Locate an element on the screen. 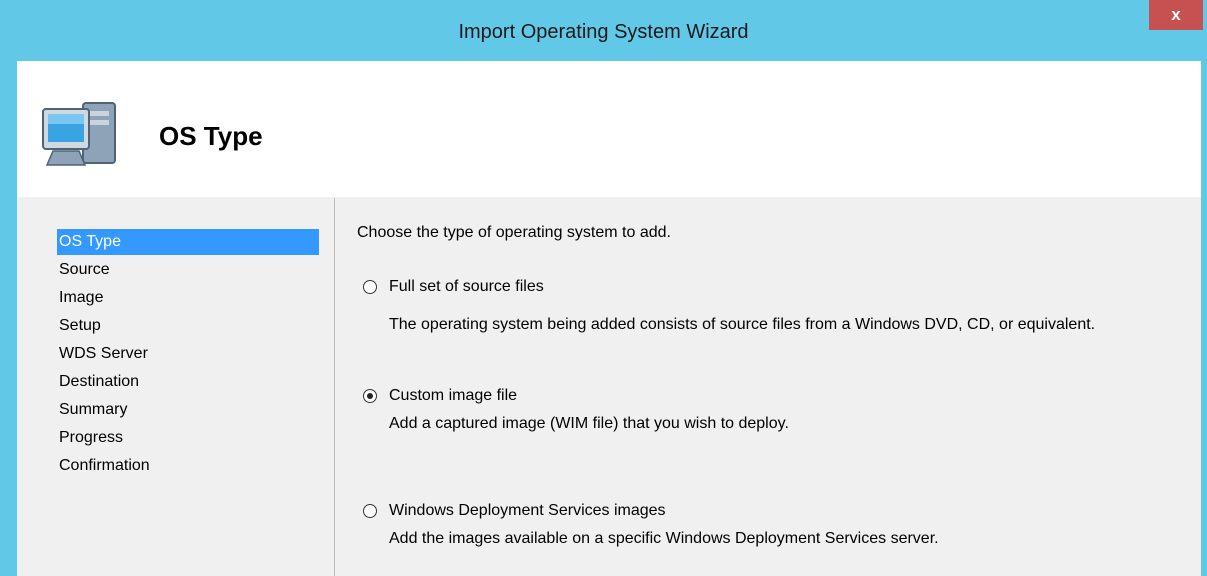  option-label: Custom image file is located at coordinates (453, 396).